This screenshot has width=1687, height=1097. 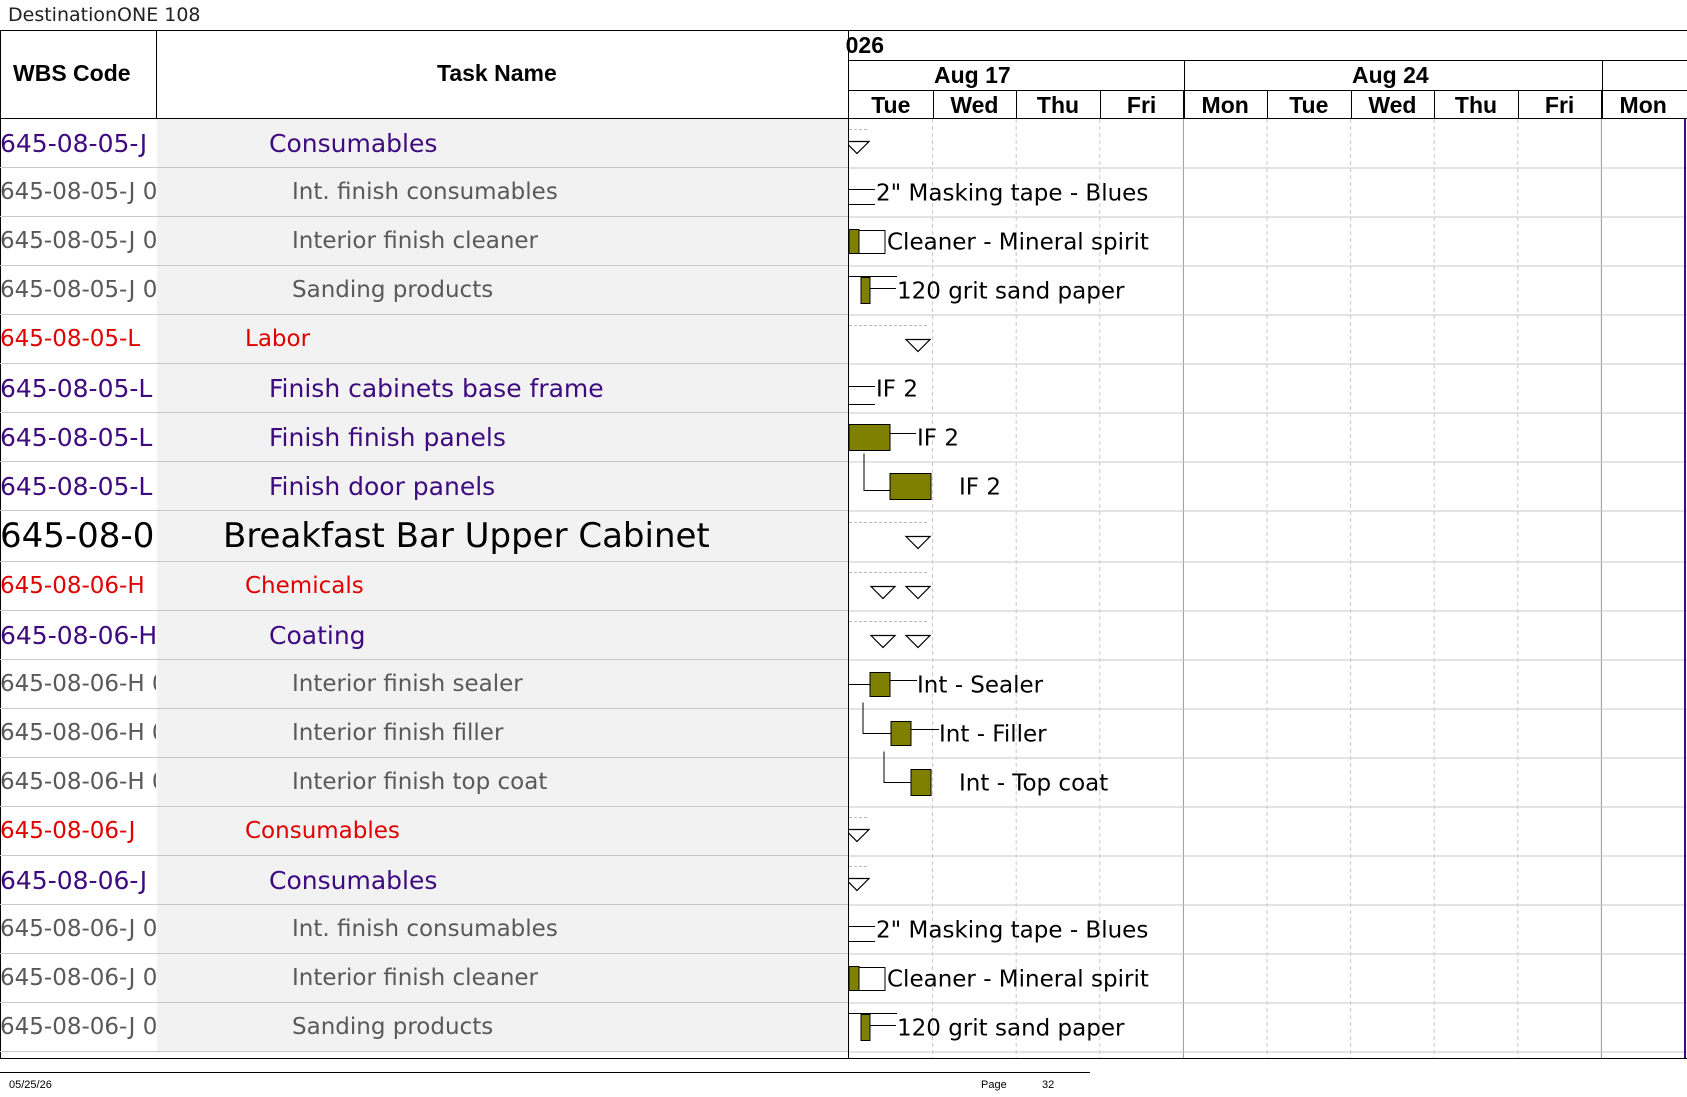 I want to click on table-row: 645-08-05-L Finish door panels, so click(x=424, y=486).